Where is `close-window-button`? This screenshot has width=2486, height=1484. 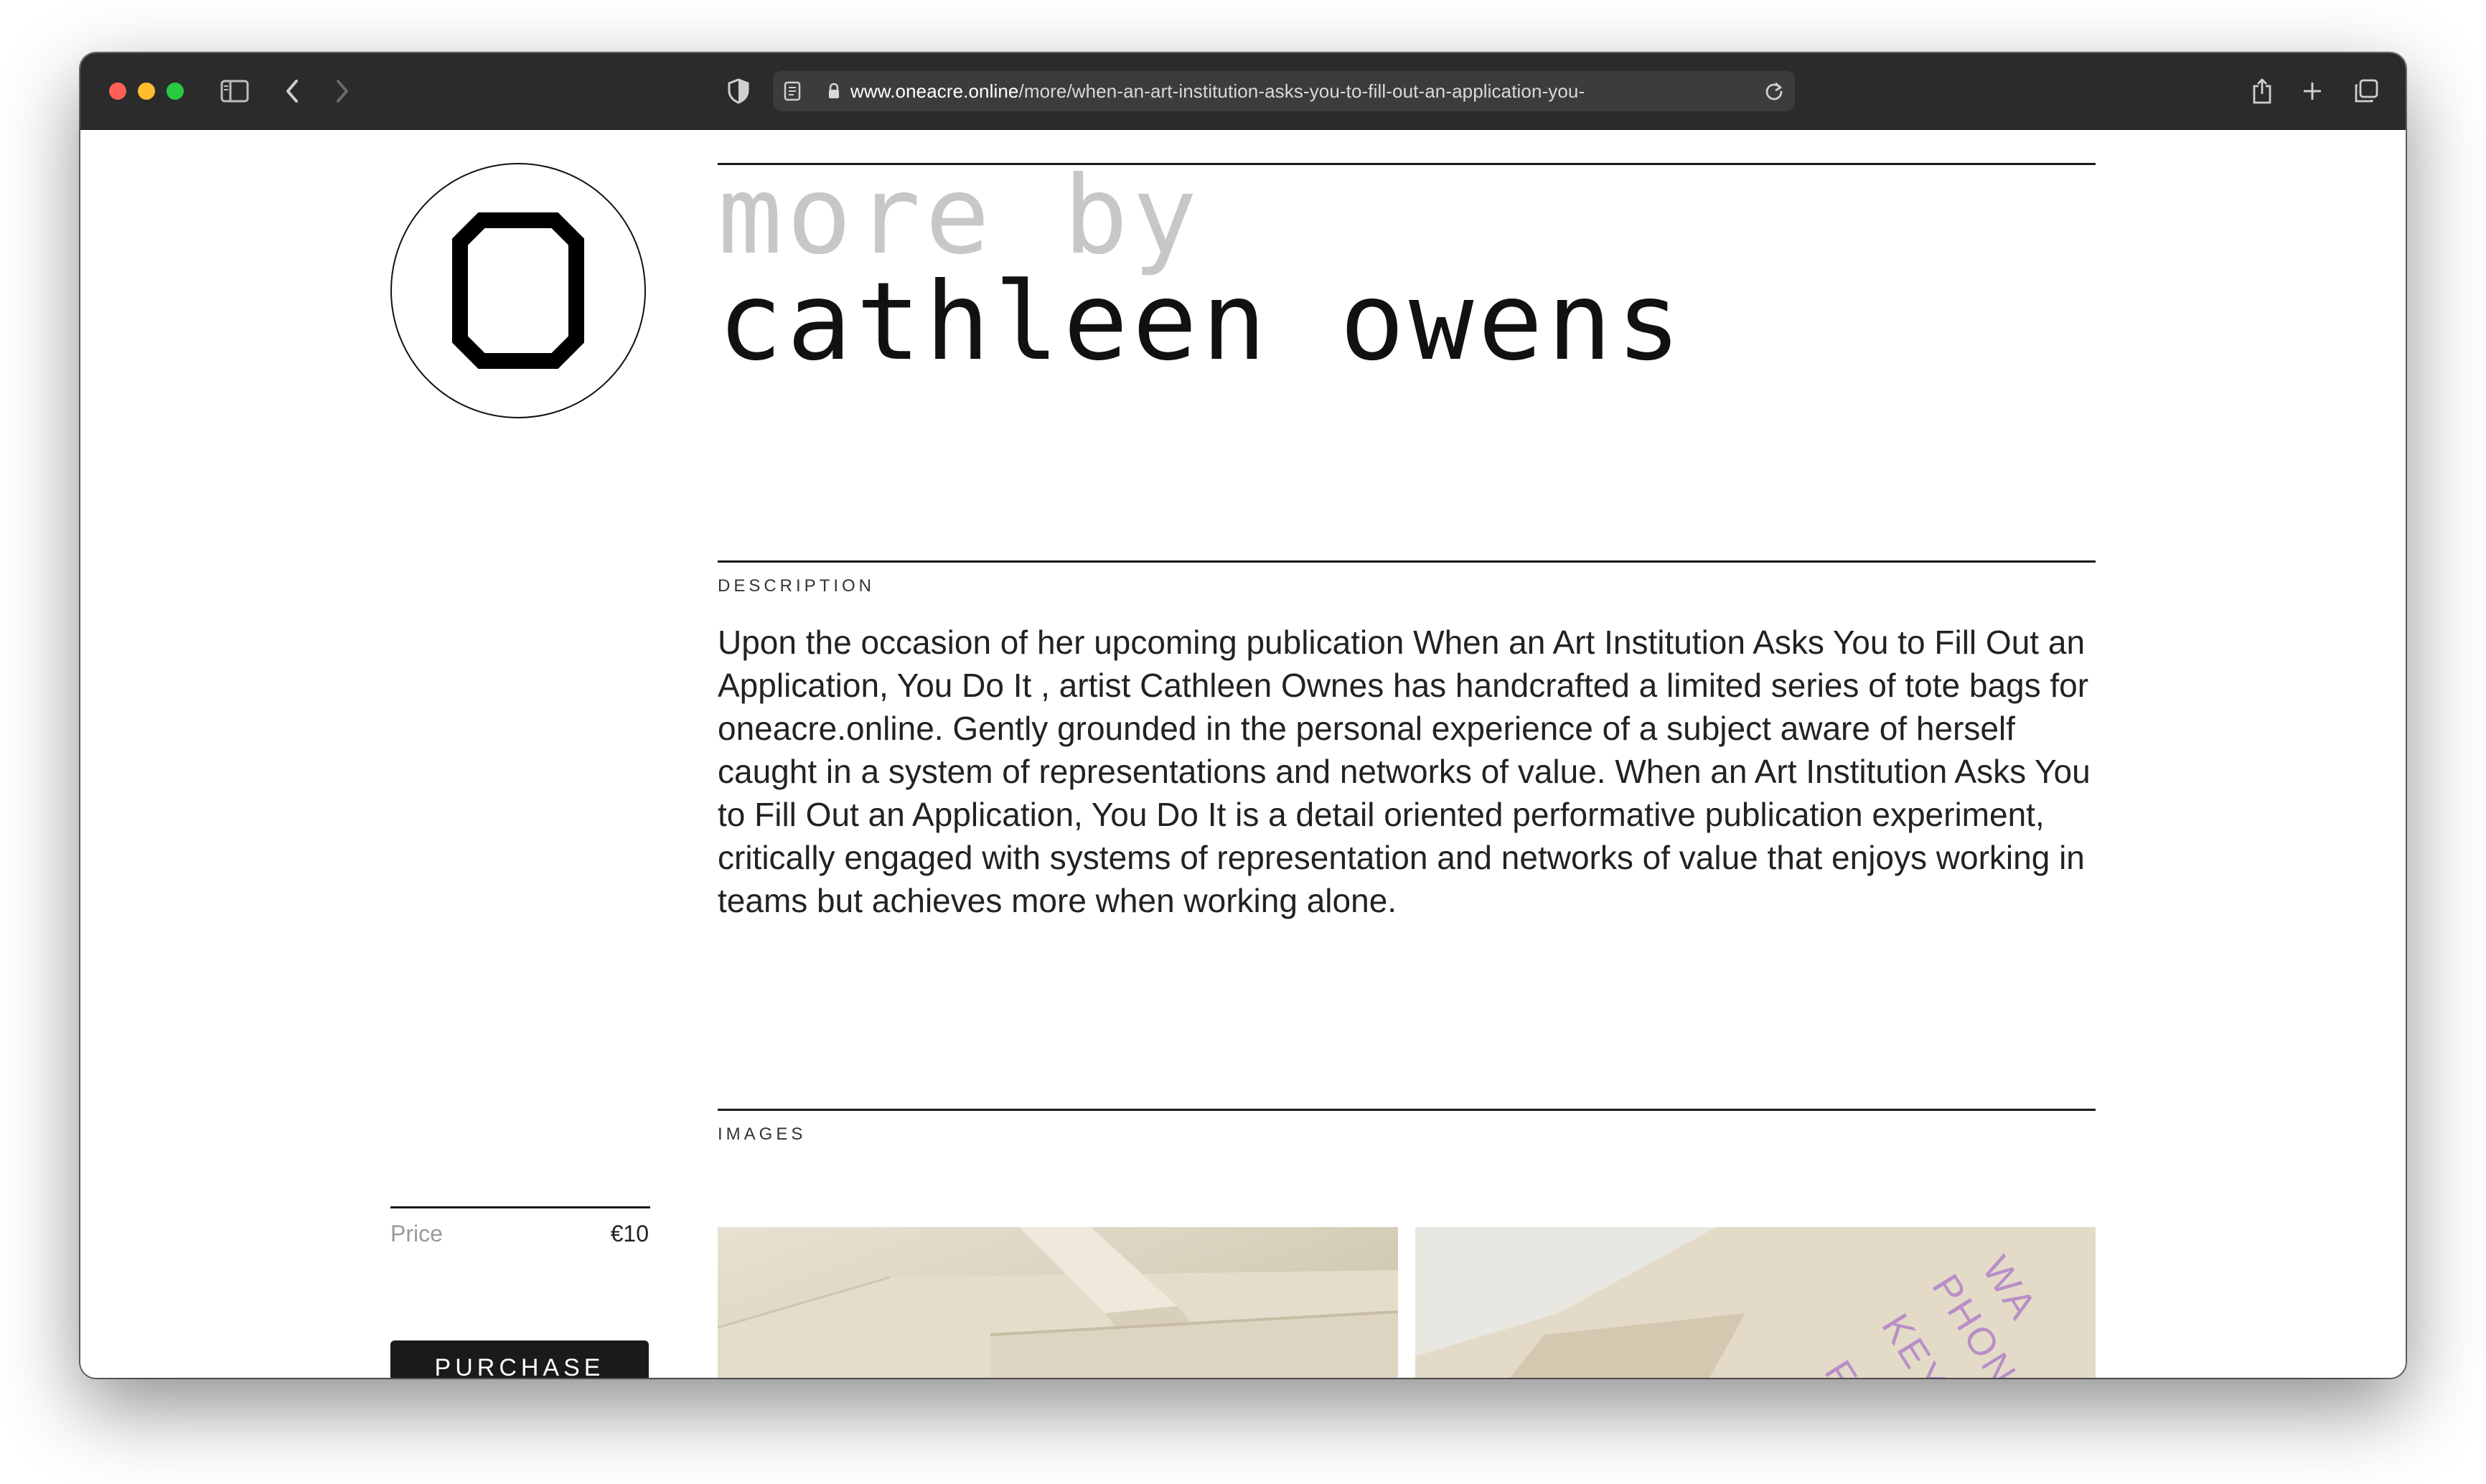
close-window-button is located at coordinates (117, 91).